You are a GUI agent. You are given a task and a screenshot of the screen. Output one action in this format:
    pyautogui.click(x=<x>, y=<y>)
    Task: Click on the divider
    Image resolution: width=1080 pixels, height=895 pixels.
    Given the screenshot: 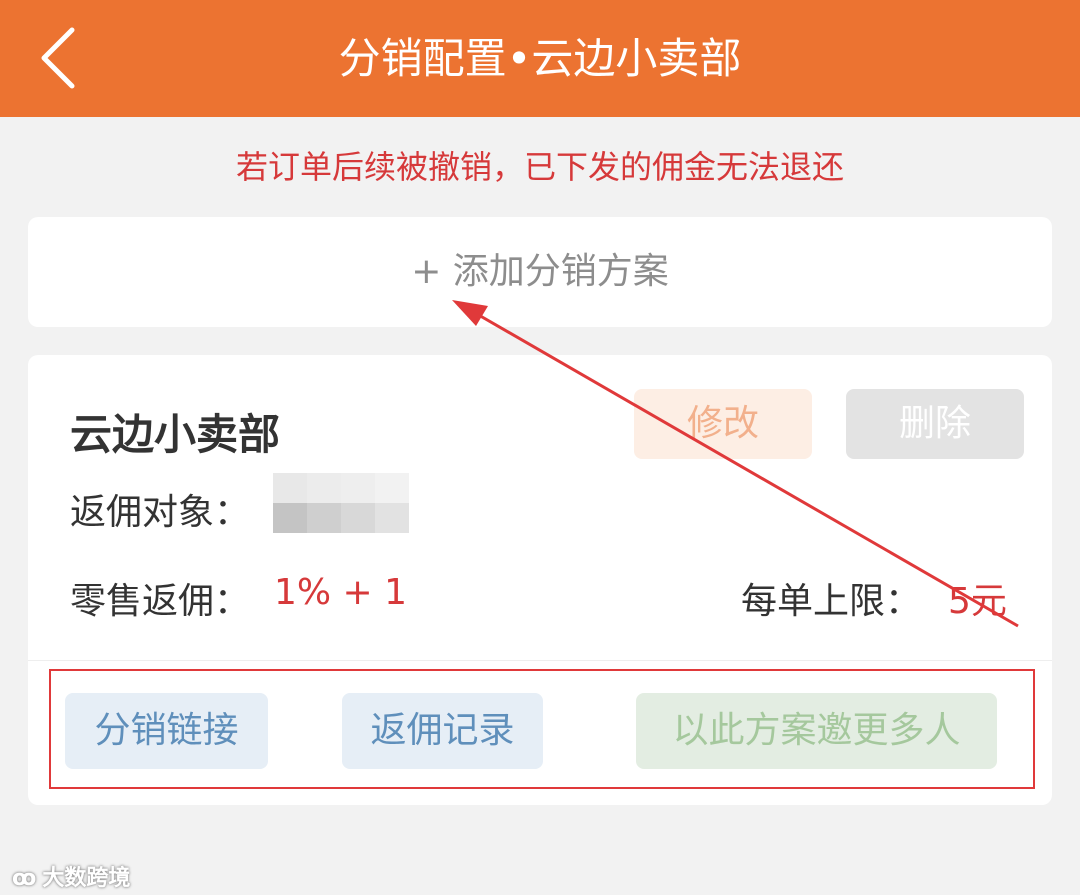 What is the action you would take?
    pyautogui.click(x=540, y=660)
    